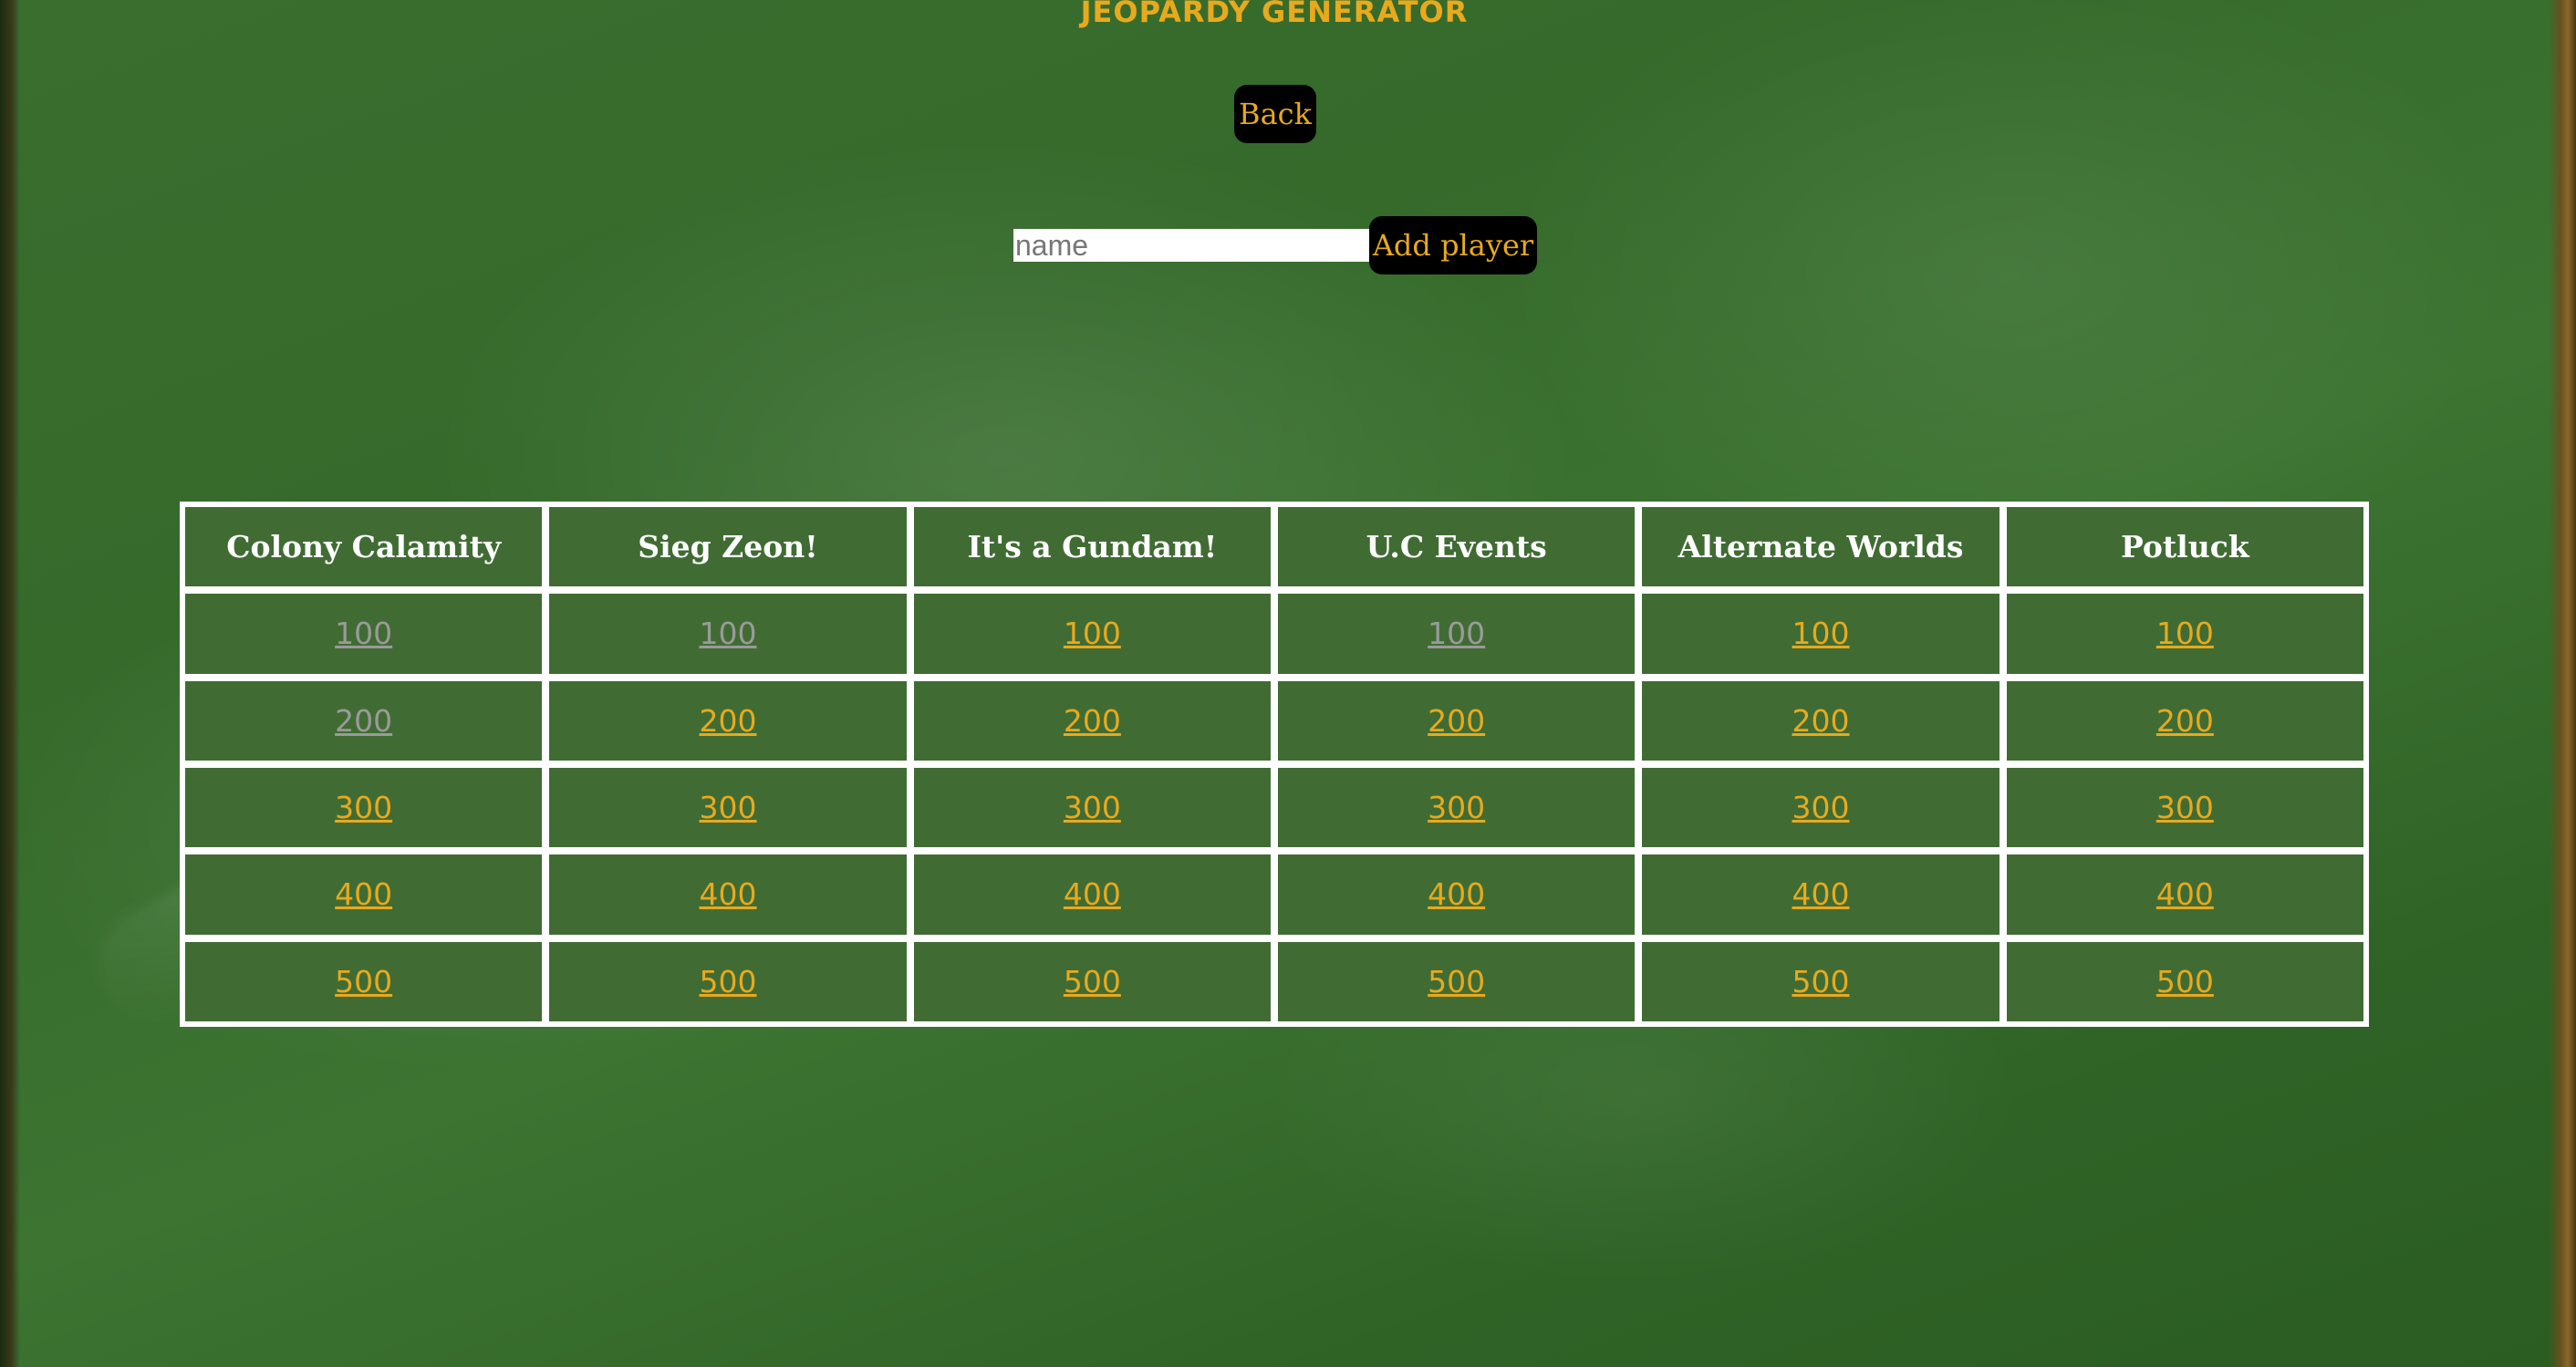 The height and width of the screenshot is (1367, 2576). Describe the element at coordinates (1453, 245) in the screenshot. I see `add-player-button: Add player` at that location.